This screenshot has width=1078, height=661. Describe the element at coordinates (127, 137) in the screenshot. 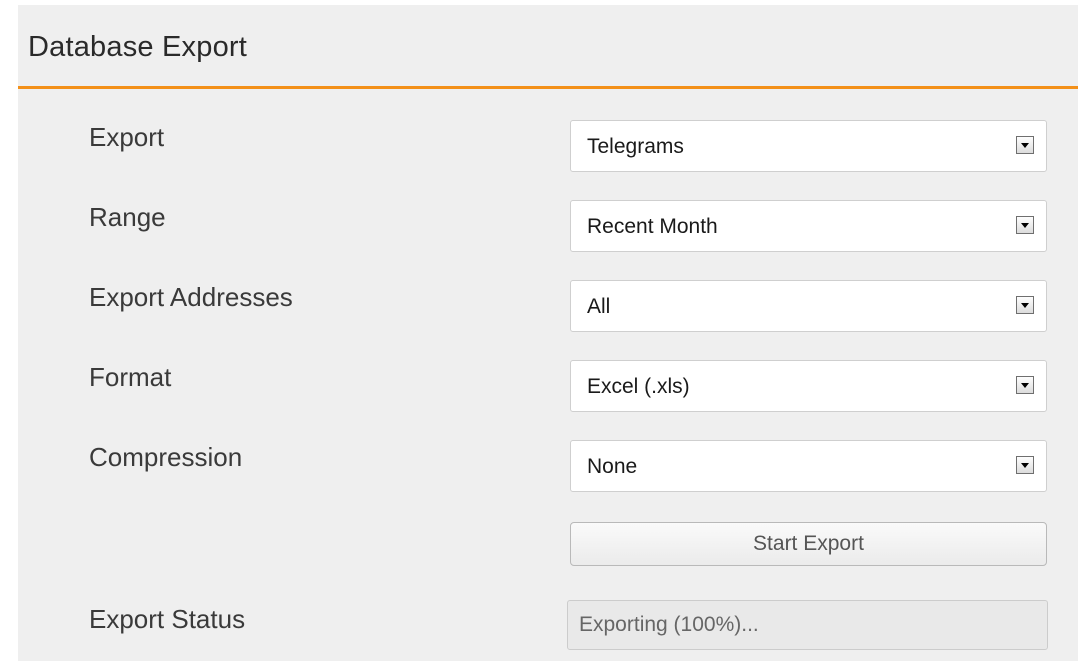

I see `export-label: Export` at that location.